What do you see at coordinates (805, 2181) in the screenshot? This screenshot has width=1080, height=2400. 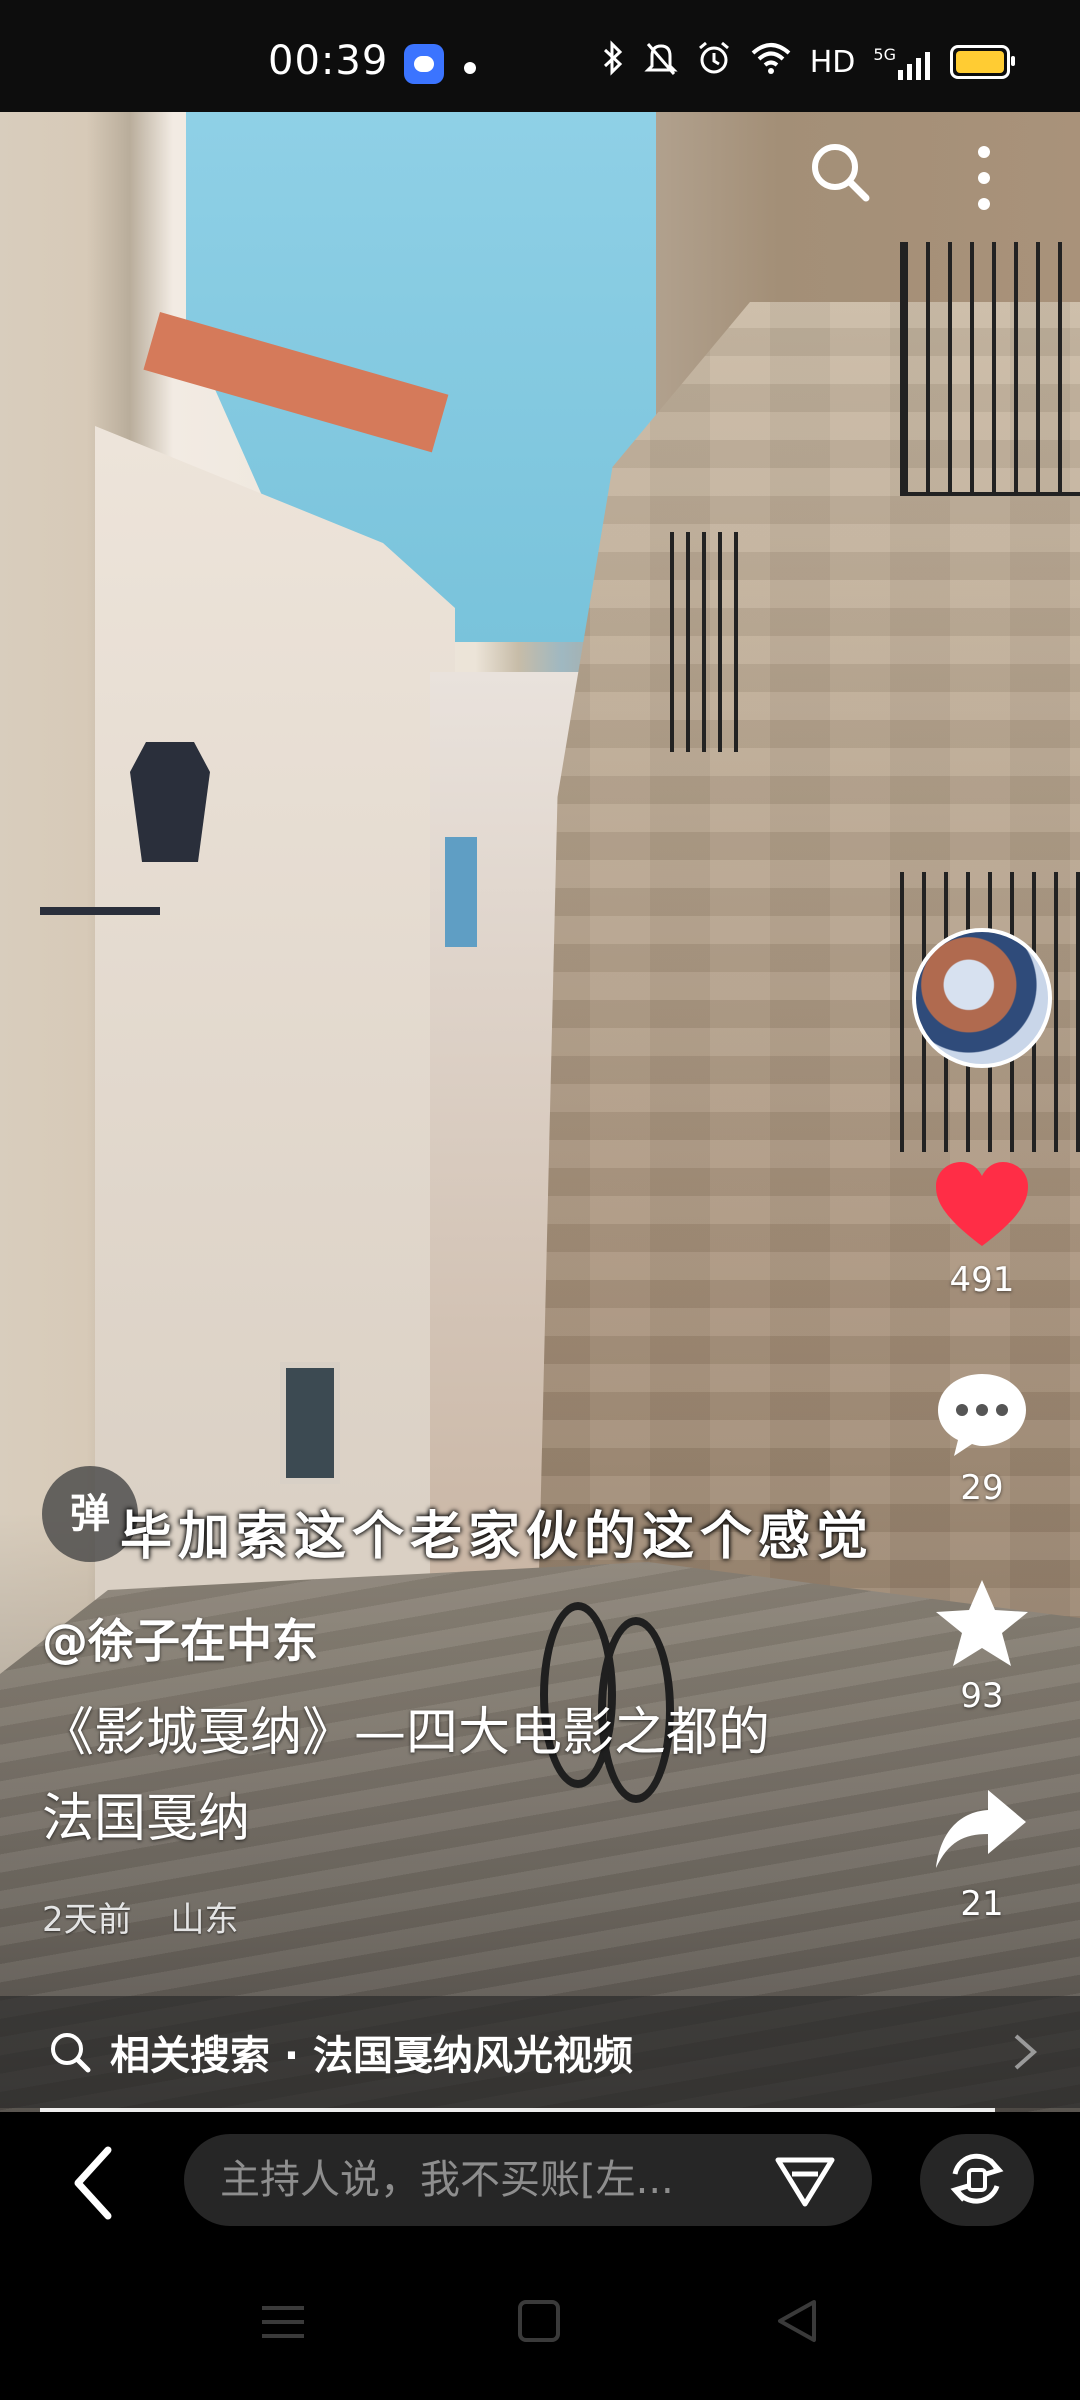 I see `send-icon` at bounding box center [805, 2181].